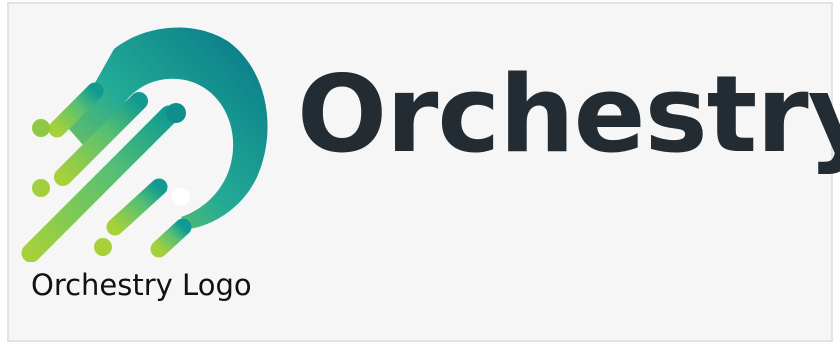 The width and height of the screenshot is (840, 342). Describe the element at coordinates (141, 285) in the screenshot. I see `logo-caption: Orchestry Logo` at that location.